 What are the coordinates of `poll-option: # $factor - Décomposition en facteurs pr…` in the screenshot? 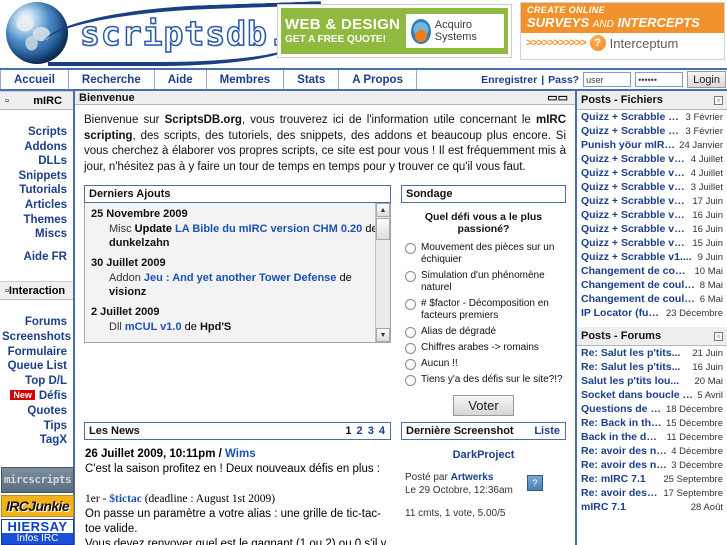 It's located at (484, 310).